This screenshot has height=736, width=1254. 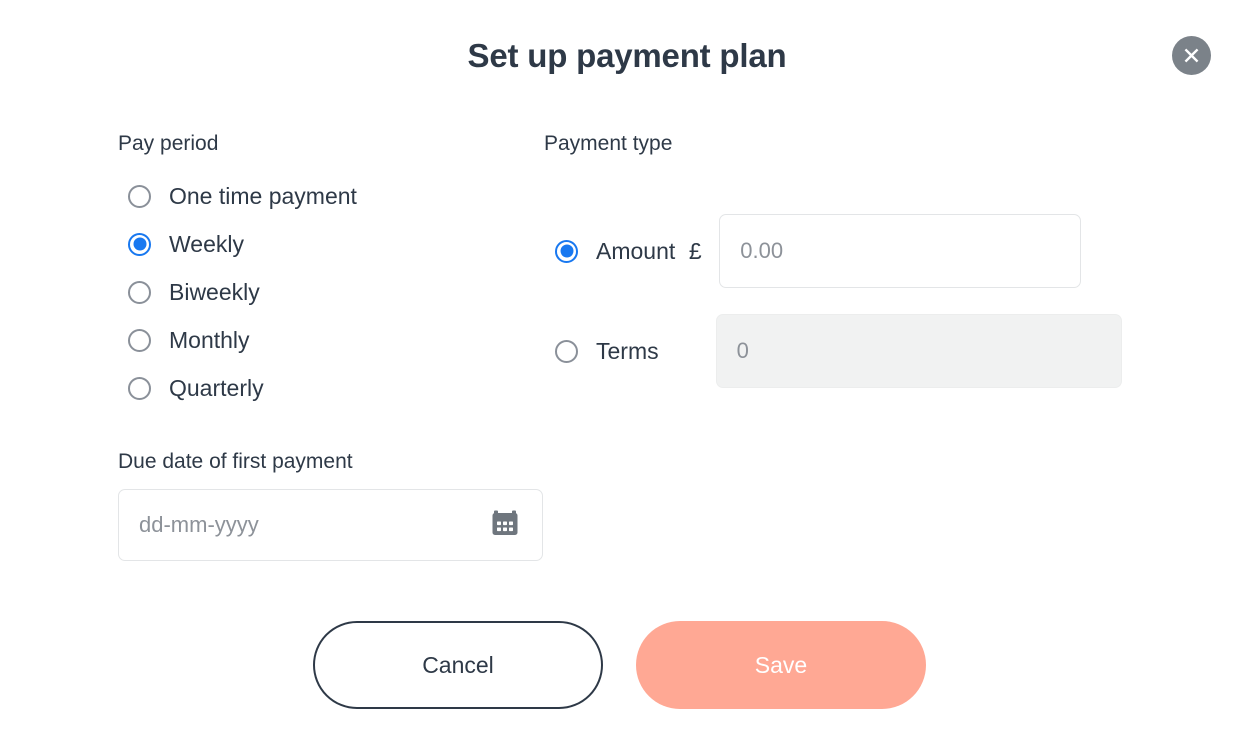 I want to click on due-date-field, so click(x=330, y=525).